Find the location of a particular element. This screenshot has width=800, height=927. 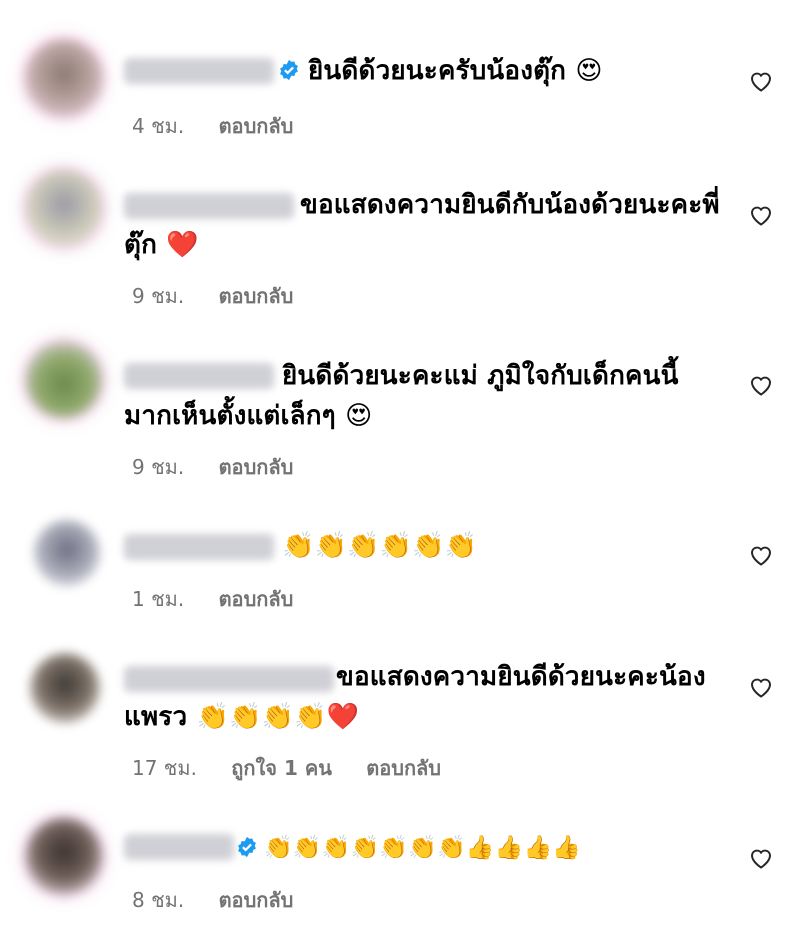

comment-meta: 17 ชม. ถูกใจ 1 คน ตอบกลับ is located at coordinates (300, 768).